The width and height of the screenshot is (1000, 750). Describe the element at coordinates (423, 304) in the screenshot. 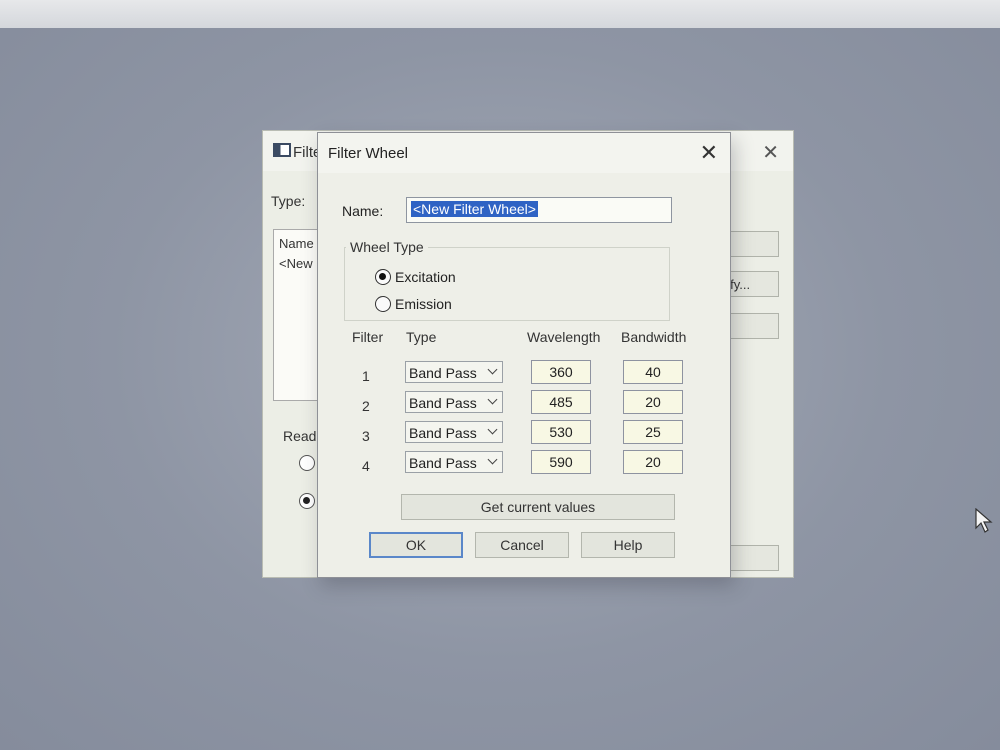

I see `emission-label: Emission` at that location.